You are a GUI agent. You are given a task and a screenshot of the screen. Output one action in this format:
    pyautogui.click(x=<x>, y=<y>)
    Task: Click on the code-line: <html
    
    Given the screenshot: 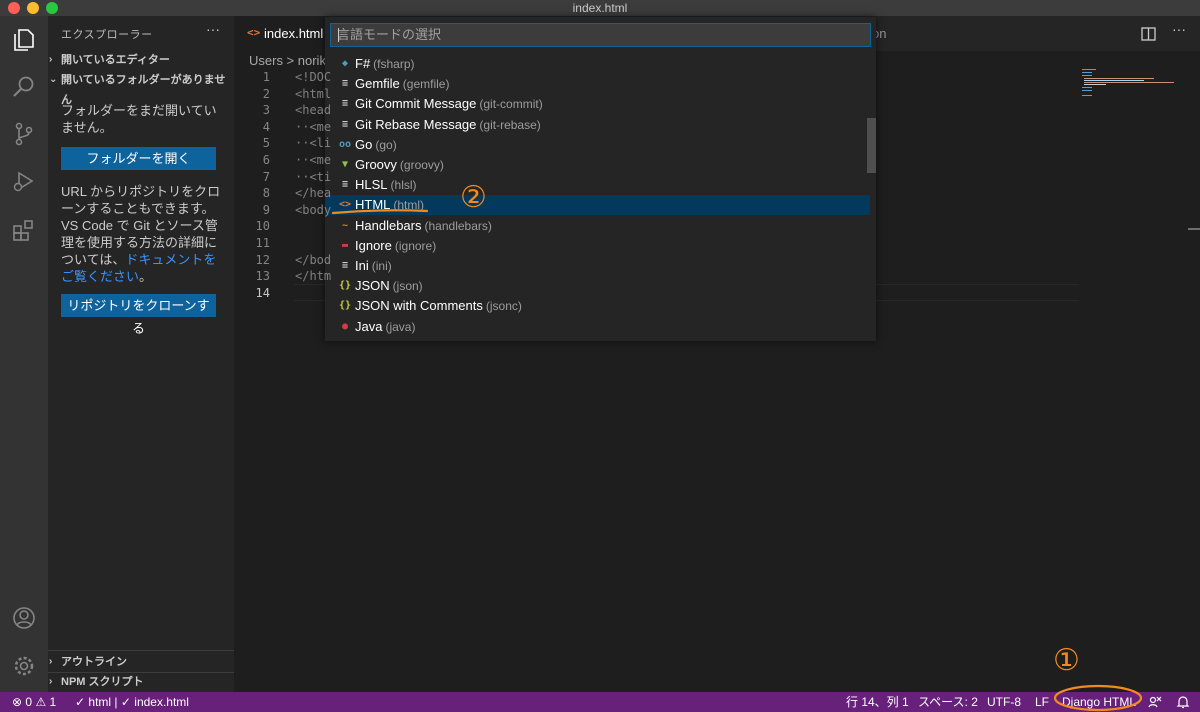 What is the action you would take?
    pyautogui.click(x=313, y=94)
    